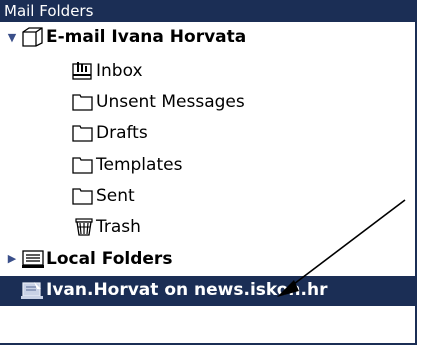 This screenshot has width=429, height=347. Describe the element at coordinates (207, 260) in the screenshot. I see `tree-item-local-folders: ▶ Local Folders` at that location.